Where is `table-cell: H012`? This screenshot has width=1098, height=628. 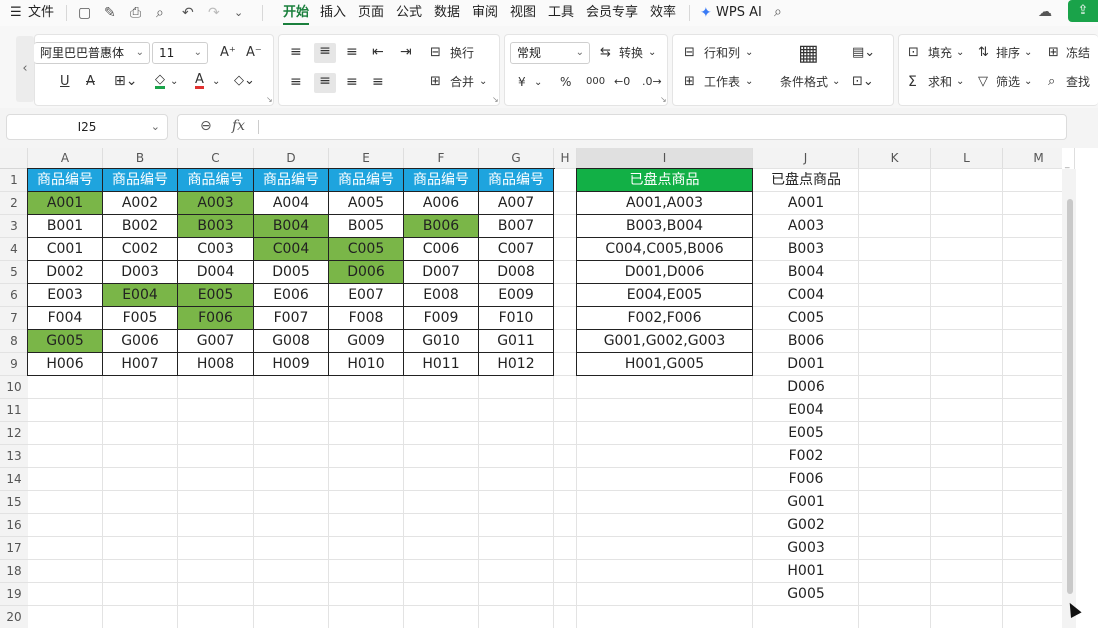 table-cell: H012 is located at coordinates (516, 364).